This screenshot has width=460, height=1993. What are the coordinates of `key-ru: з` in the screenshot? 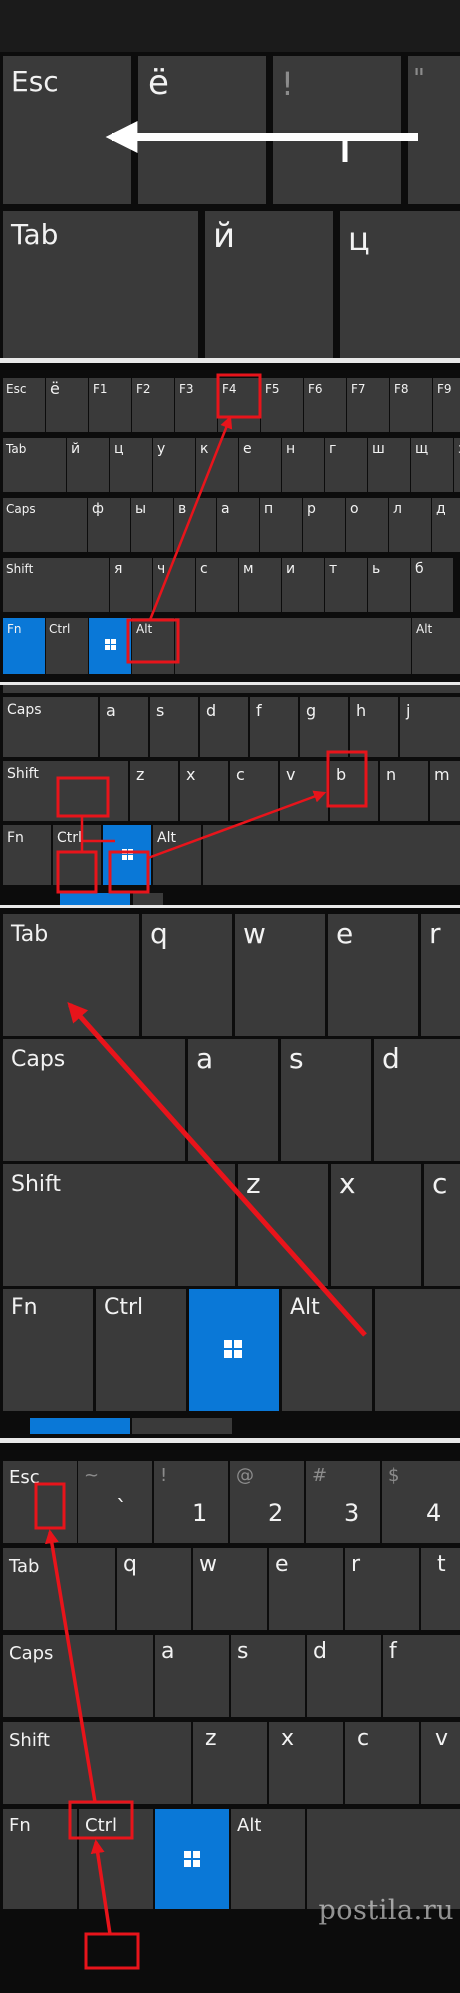 It's located at (457, 465).